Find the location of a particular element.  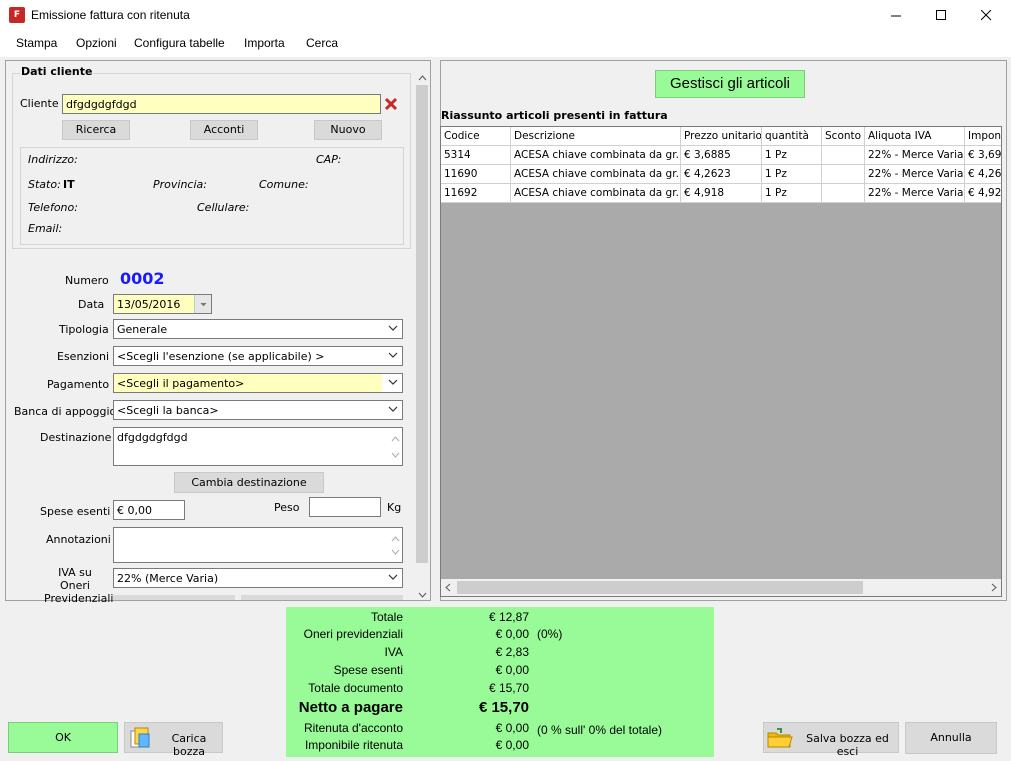

spese-esenti-label: Spese esenti is located at coordinates (75, 511).